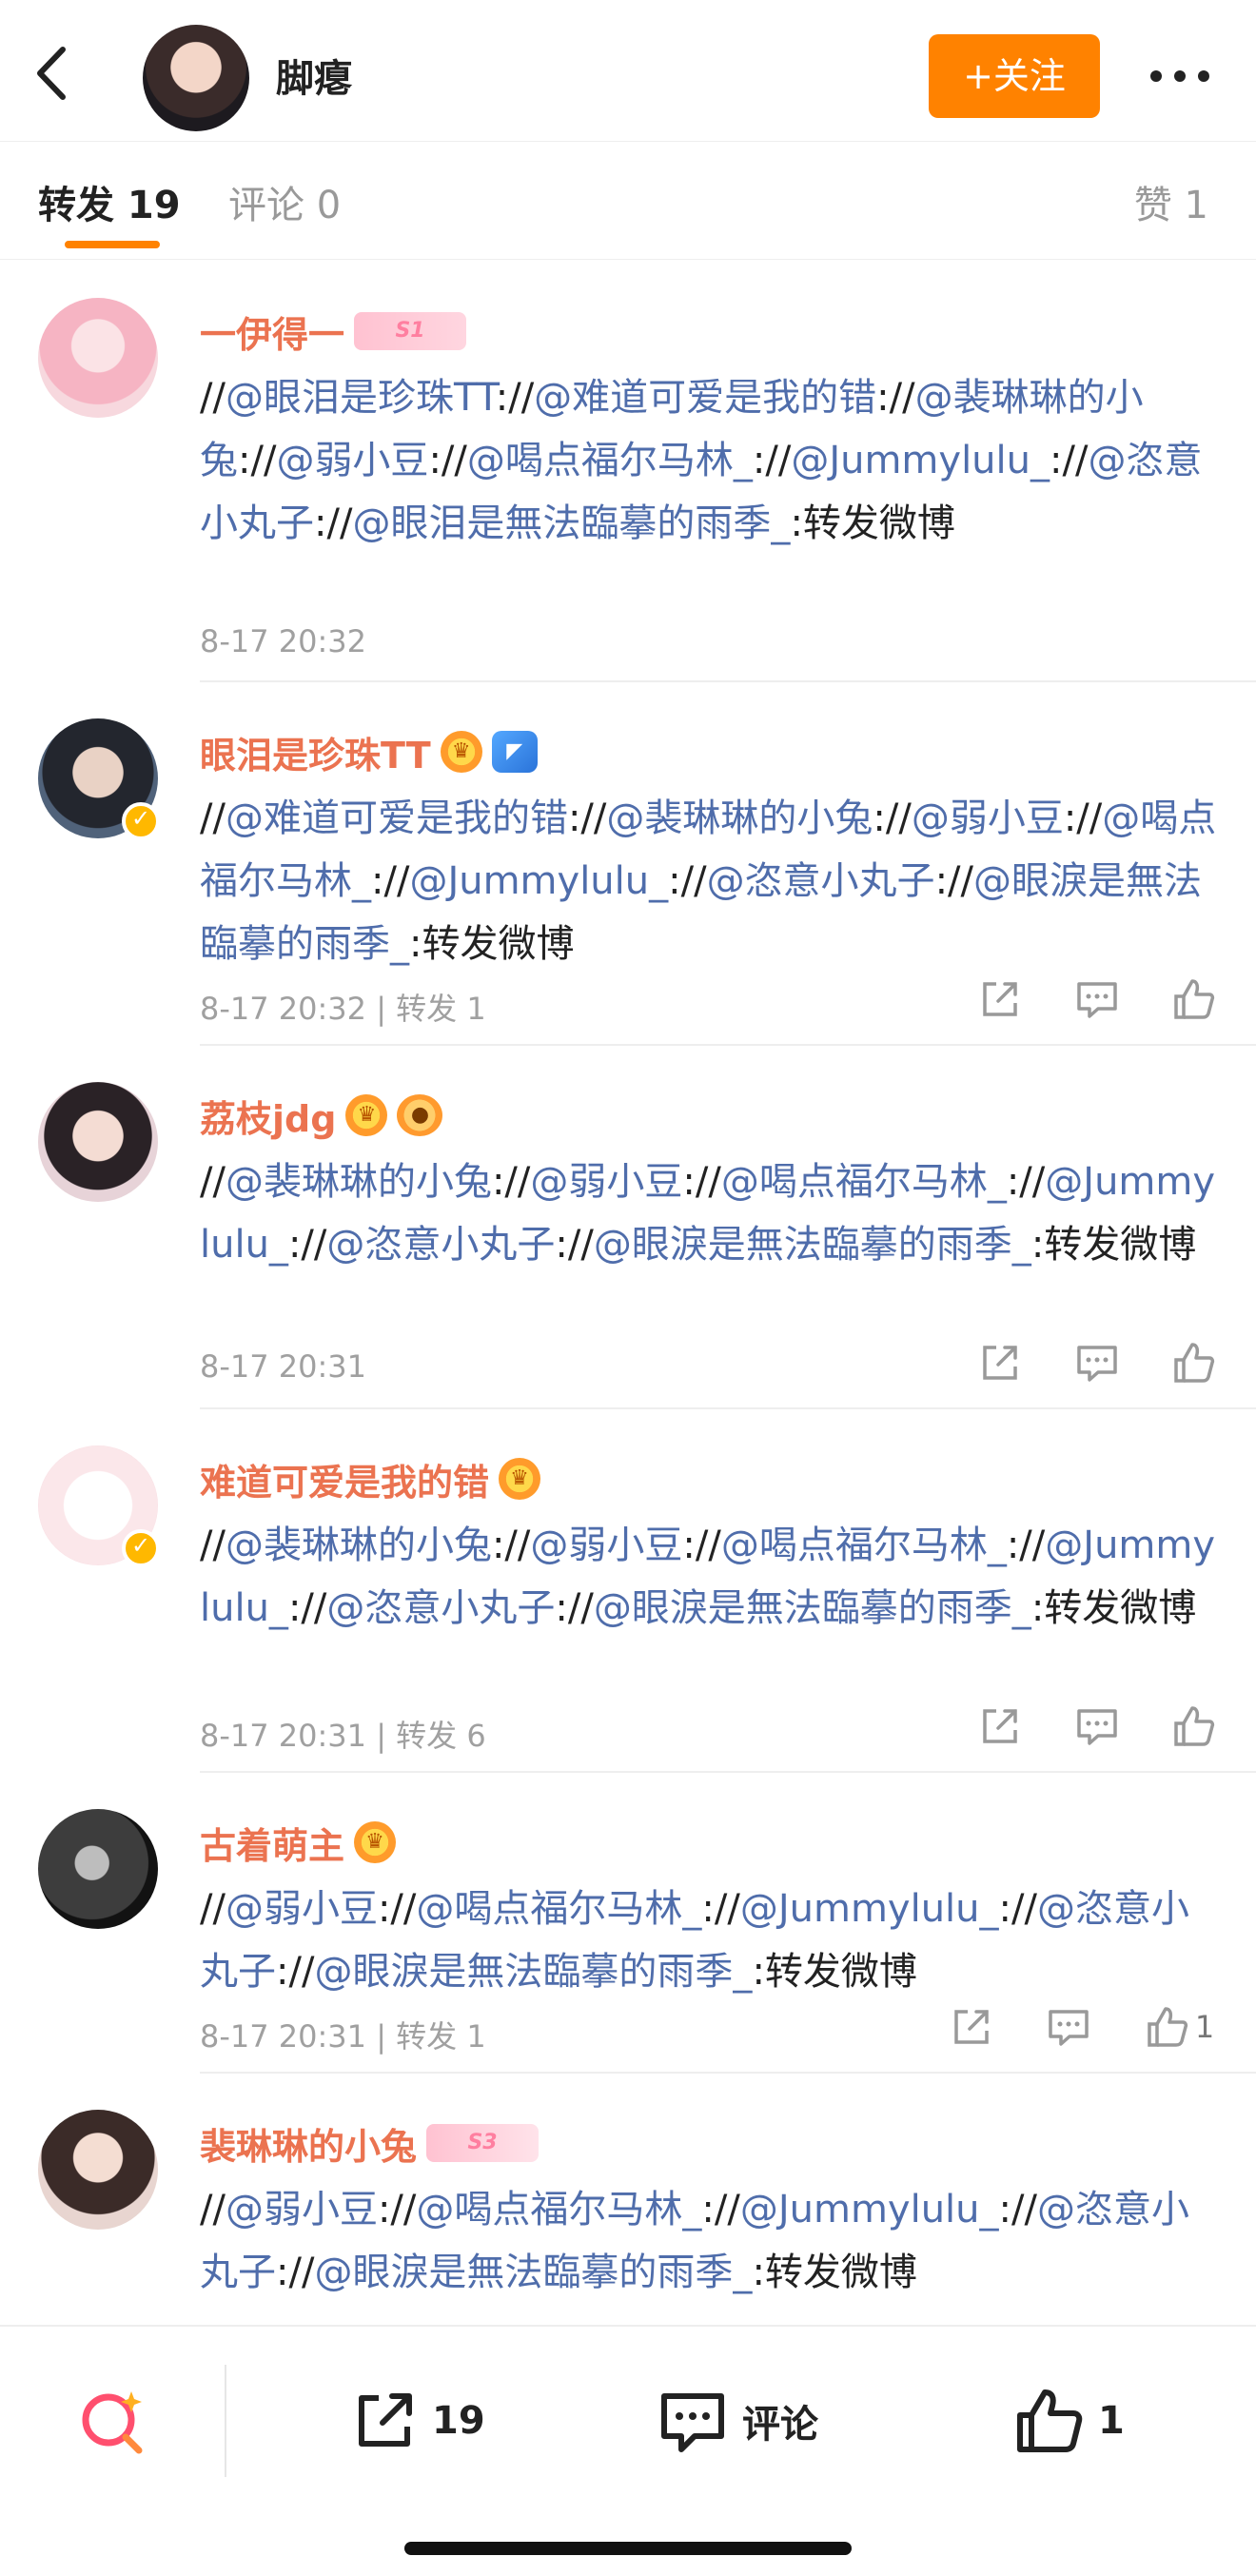 The width and height of the screenshot is (1256, 2576). I want to click on username: 荔枝jdg, so click(268, 1116).